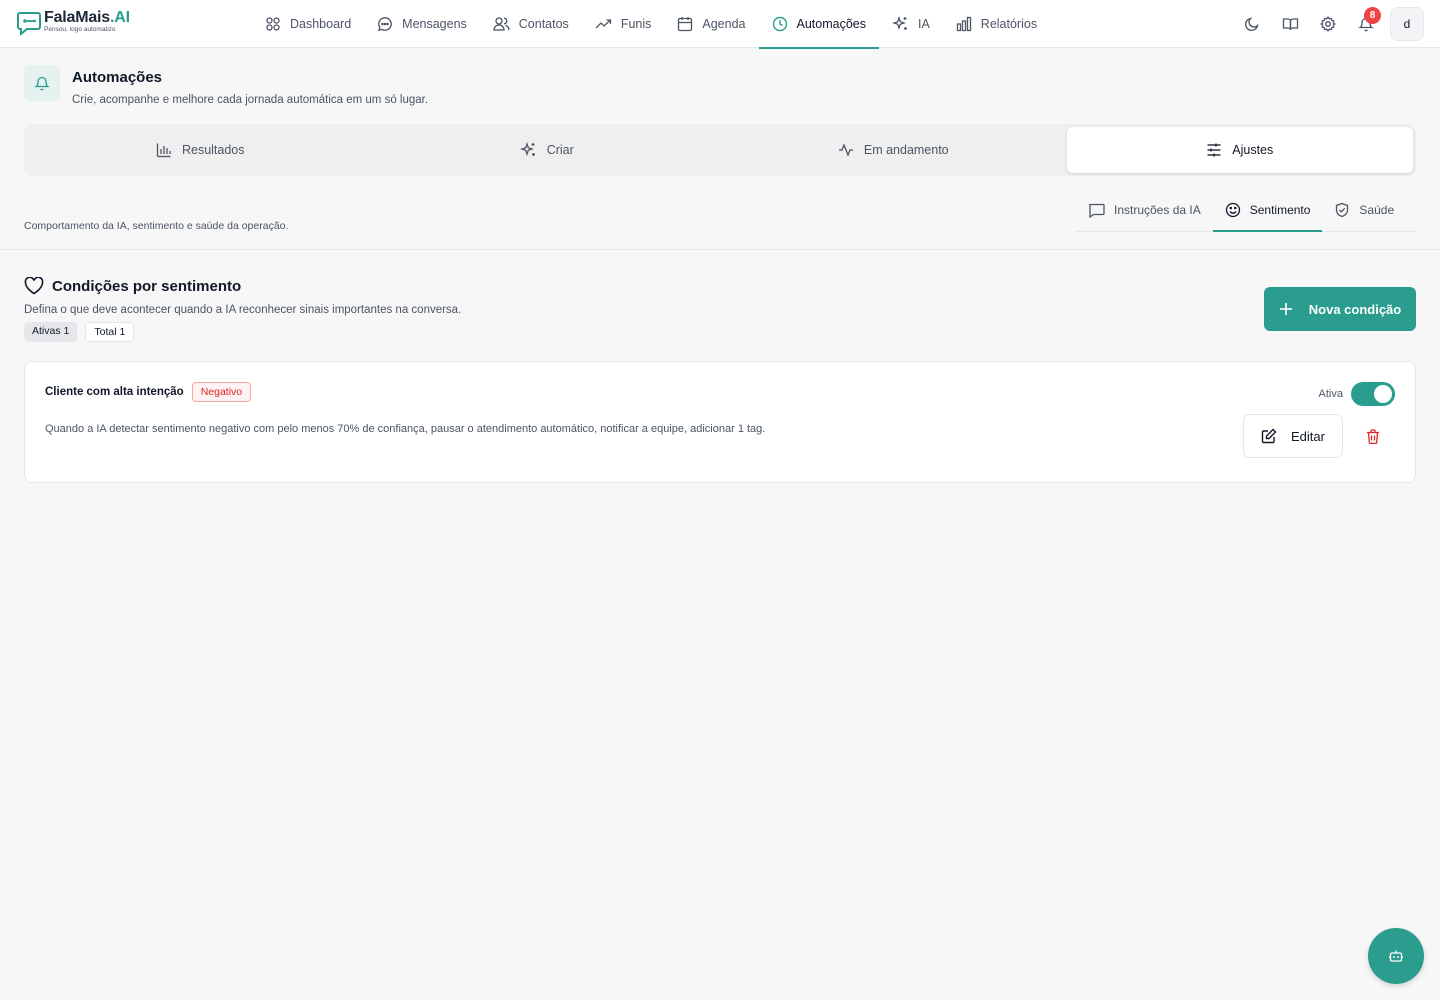 The width and height of the screenshot is (1440, 1000). What do you see at coordinates (1144, 209) in the screenshot?
I see `subtab-instrucoes-ia: Instruções da IA` at bounding box center [1144, 209].